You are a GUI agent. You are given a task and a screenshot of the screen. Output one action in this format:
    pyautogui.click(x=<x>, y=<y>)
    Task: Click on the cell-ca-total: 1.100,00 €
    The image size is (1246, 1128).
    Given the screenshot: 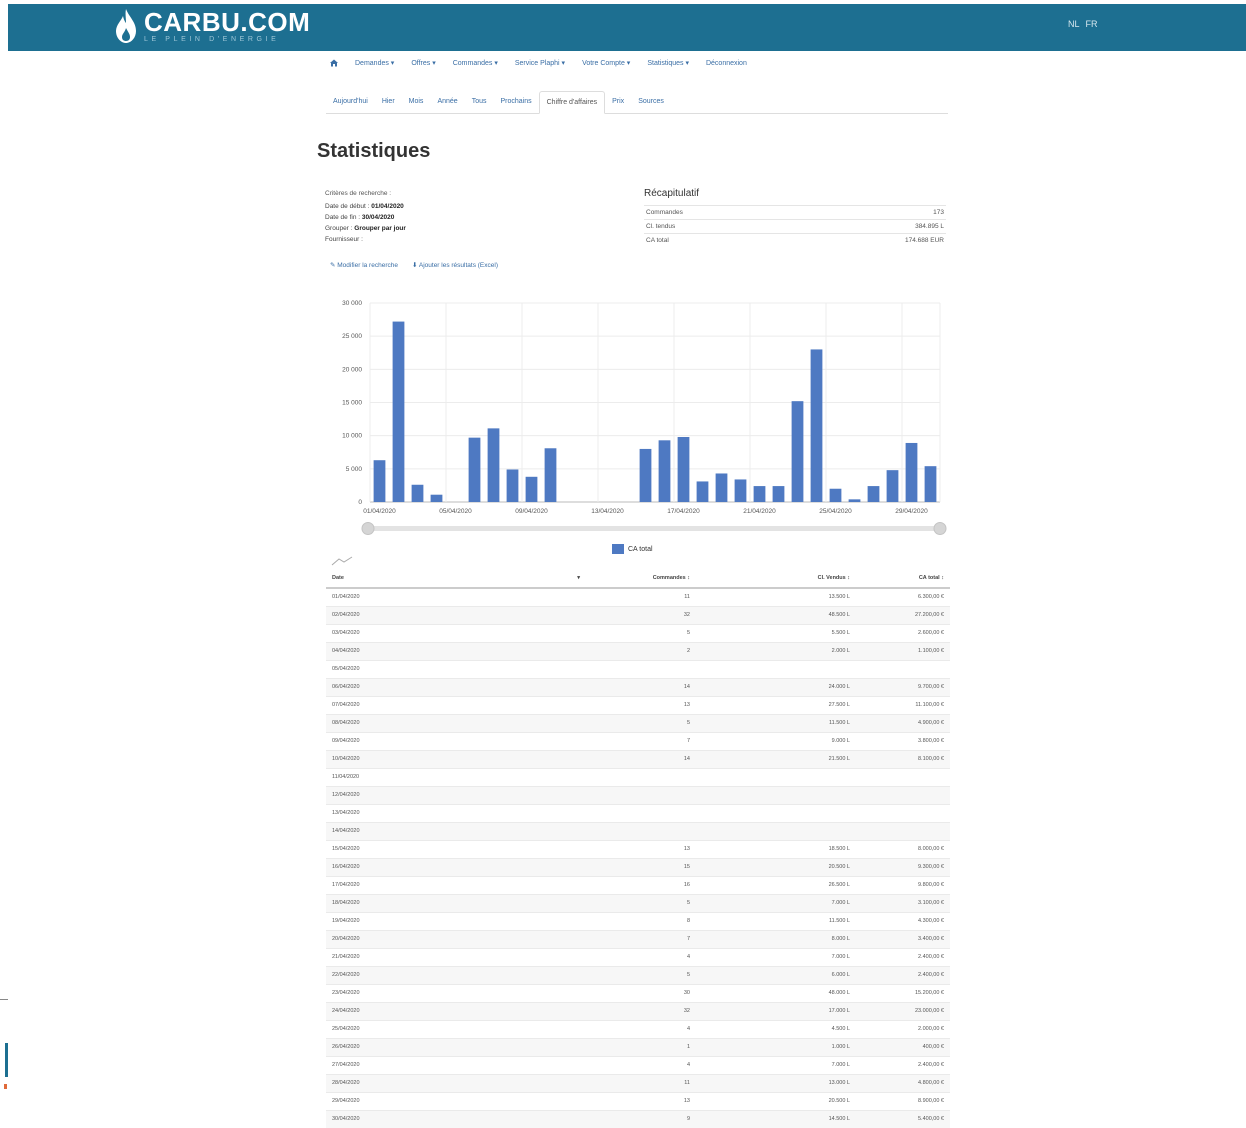 What is the action you would take?
    pyautogui.click(x=903, y=650)
    